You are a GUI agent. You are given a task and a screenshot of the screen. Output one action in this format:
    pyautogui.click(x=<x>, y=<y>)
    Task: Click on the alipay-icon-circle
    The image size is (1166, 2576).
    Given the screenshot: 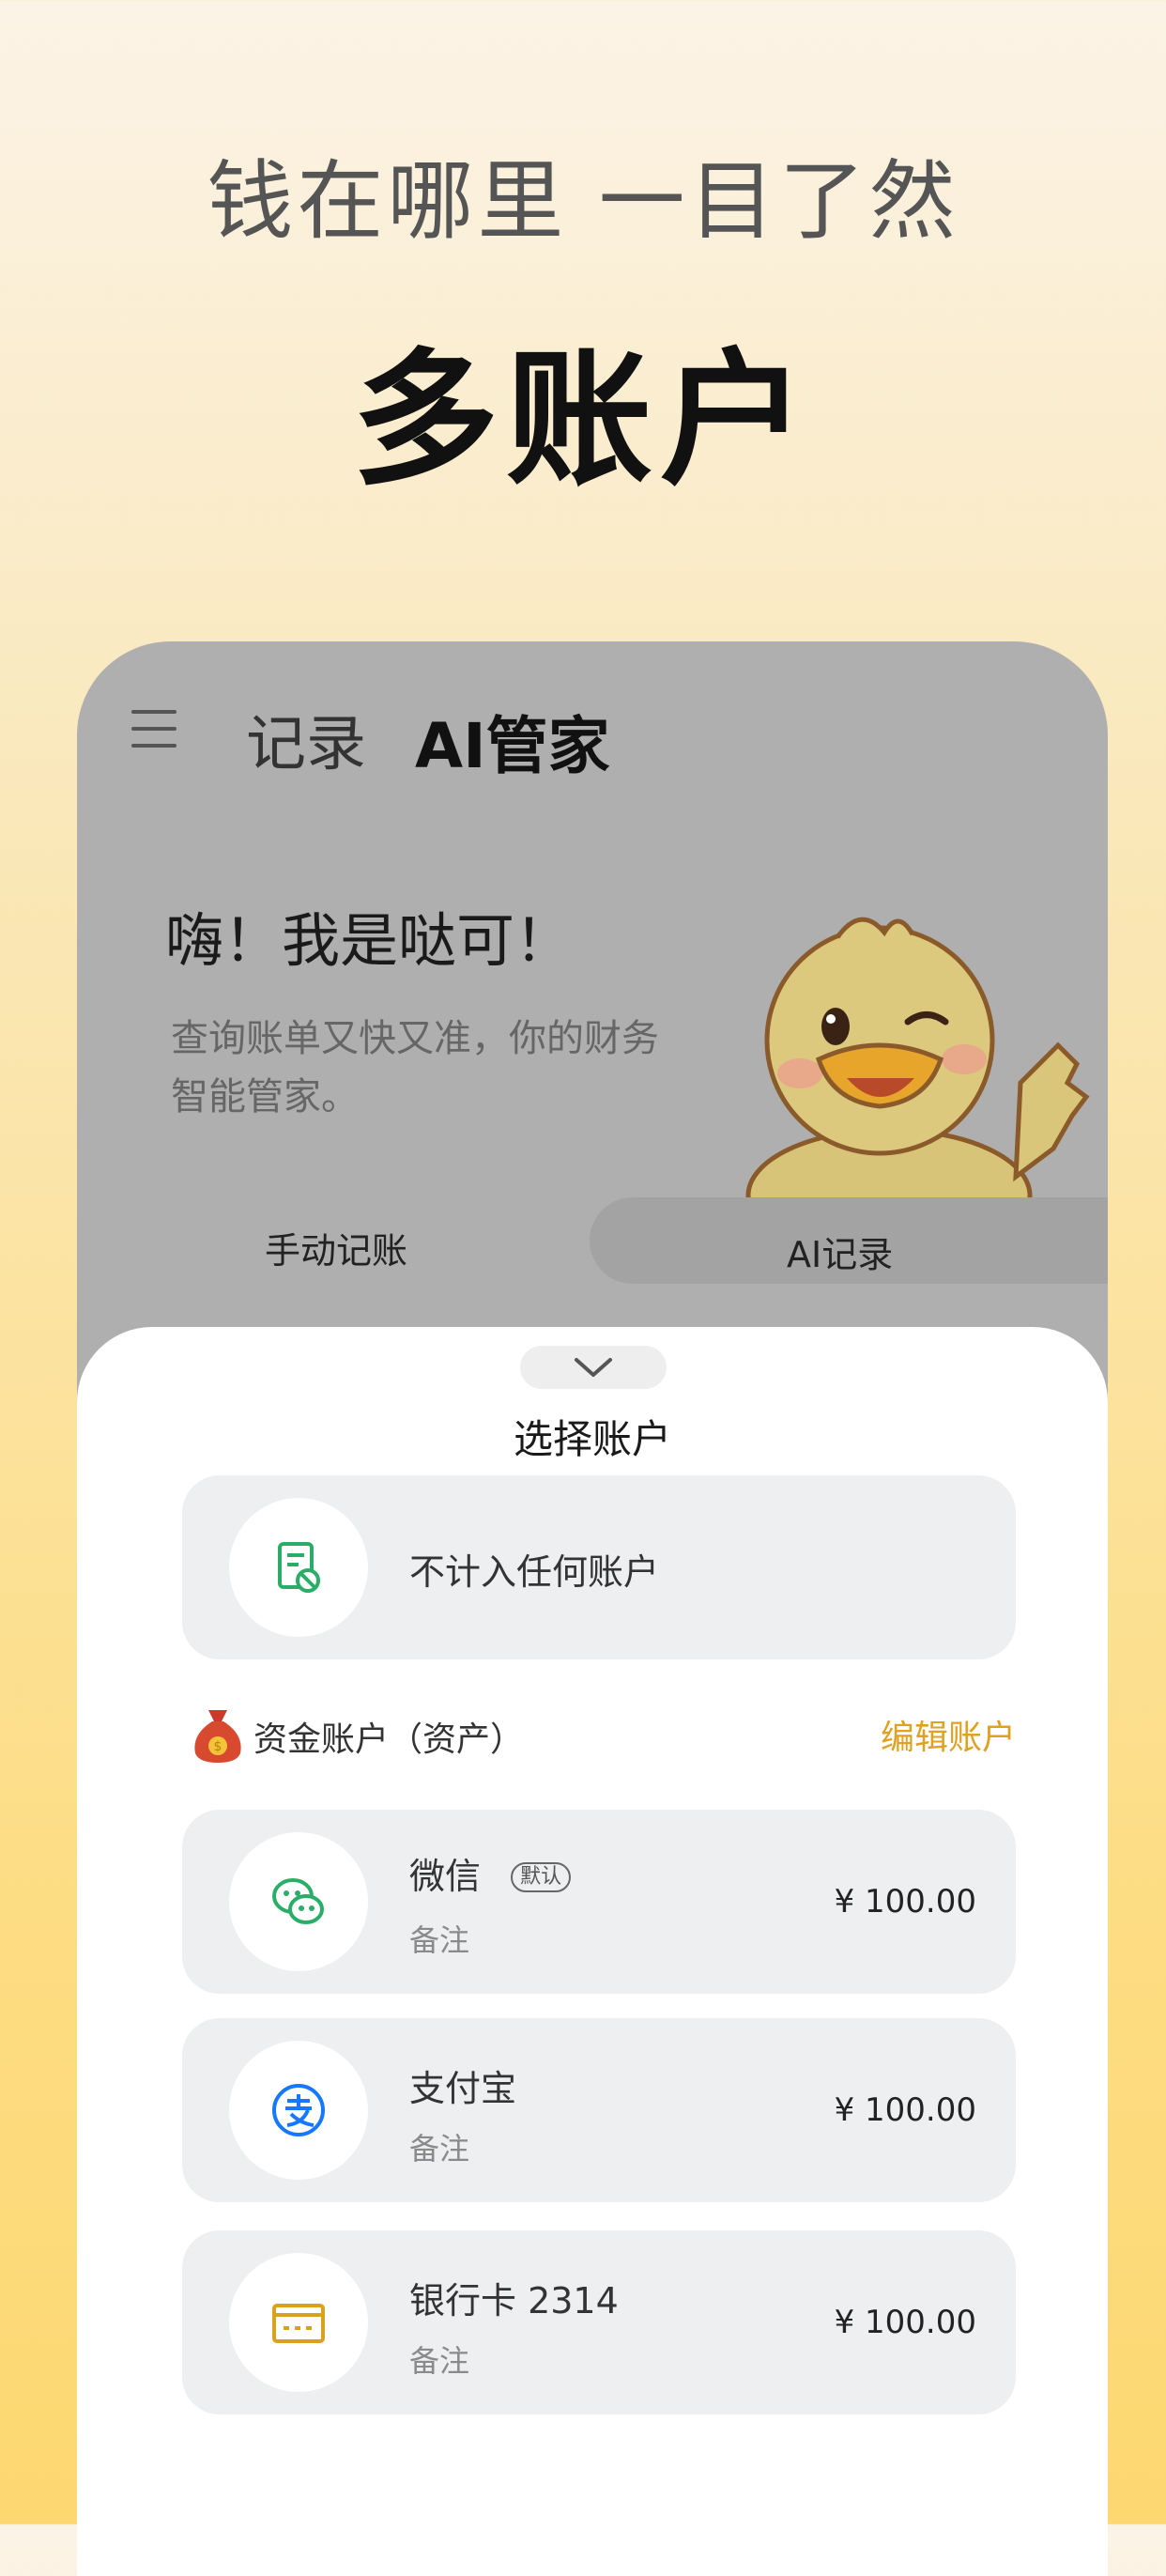 What is the action you would take?
    pyautogui.click(x=298, y=2110)
    